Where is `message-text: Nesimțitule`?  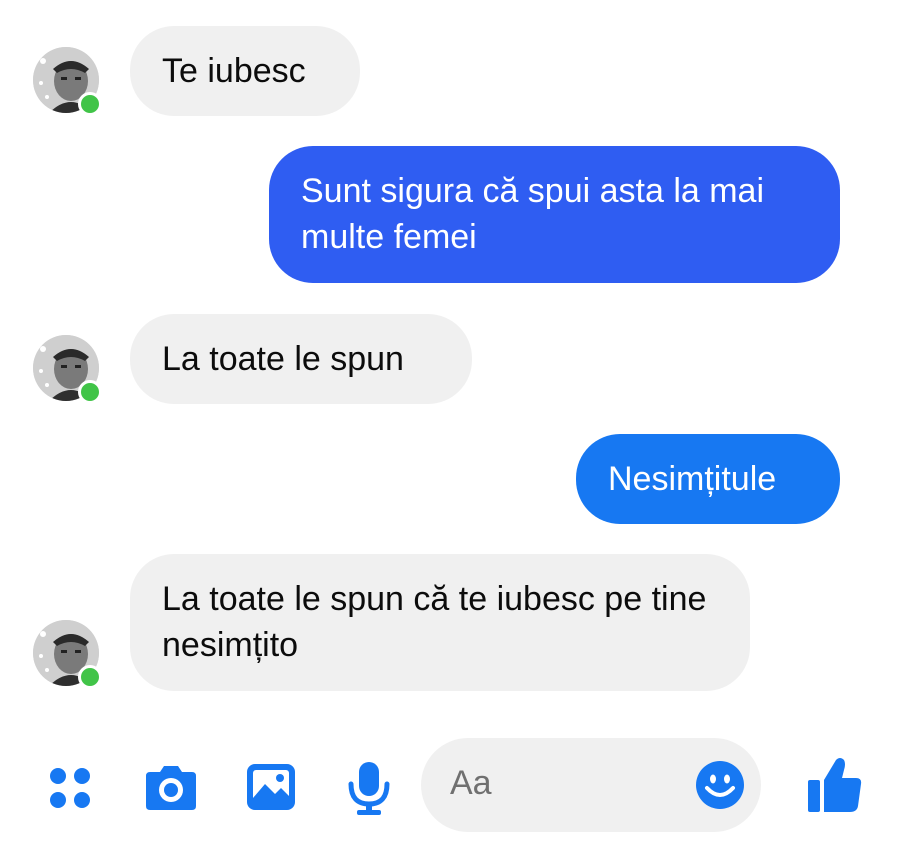 message-text: Nesimțitule is located at coordinates (692, 479).